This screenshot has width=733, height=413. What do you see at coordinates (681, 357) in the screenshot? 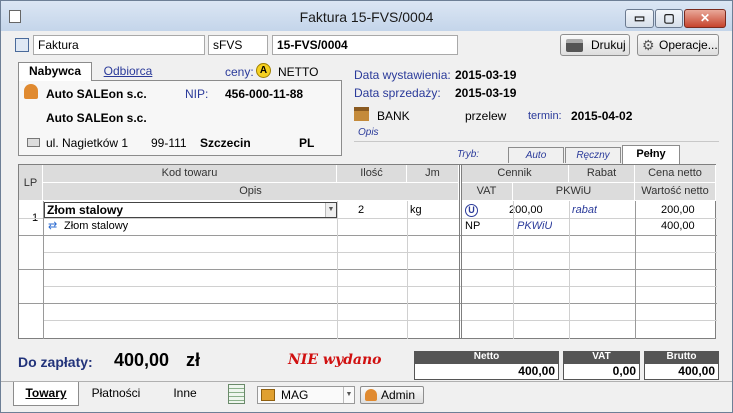
I see `brutto-header: Brutto` at bounding box center [681, 357].